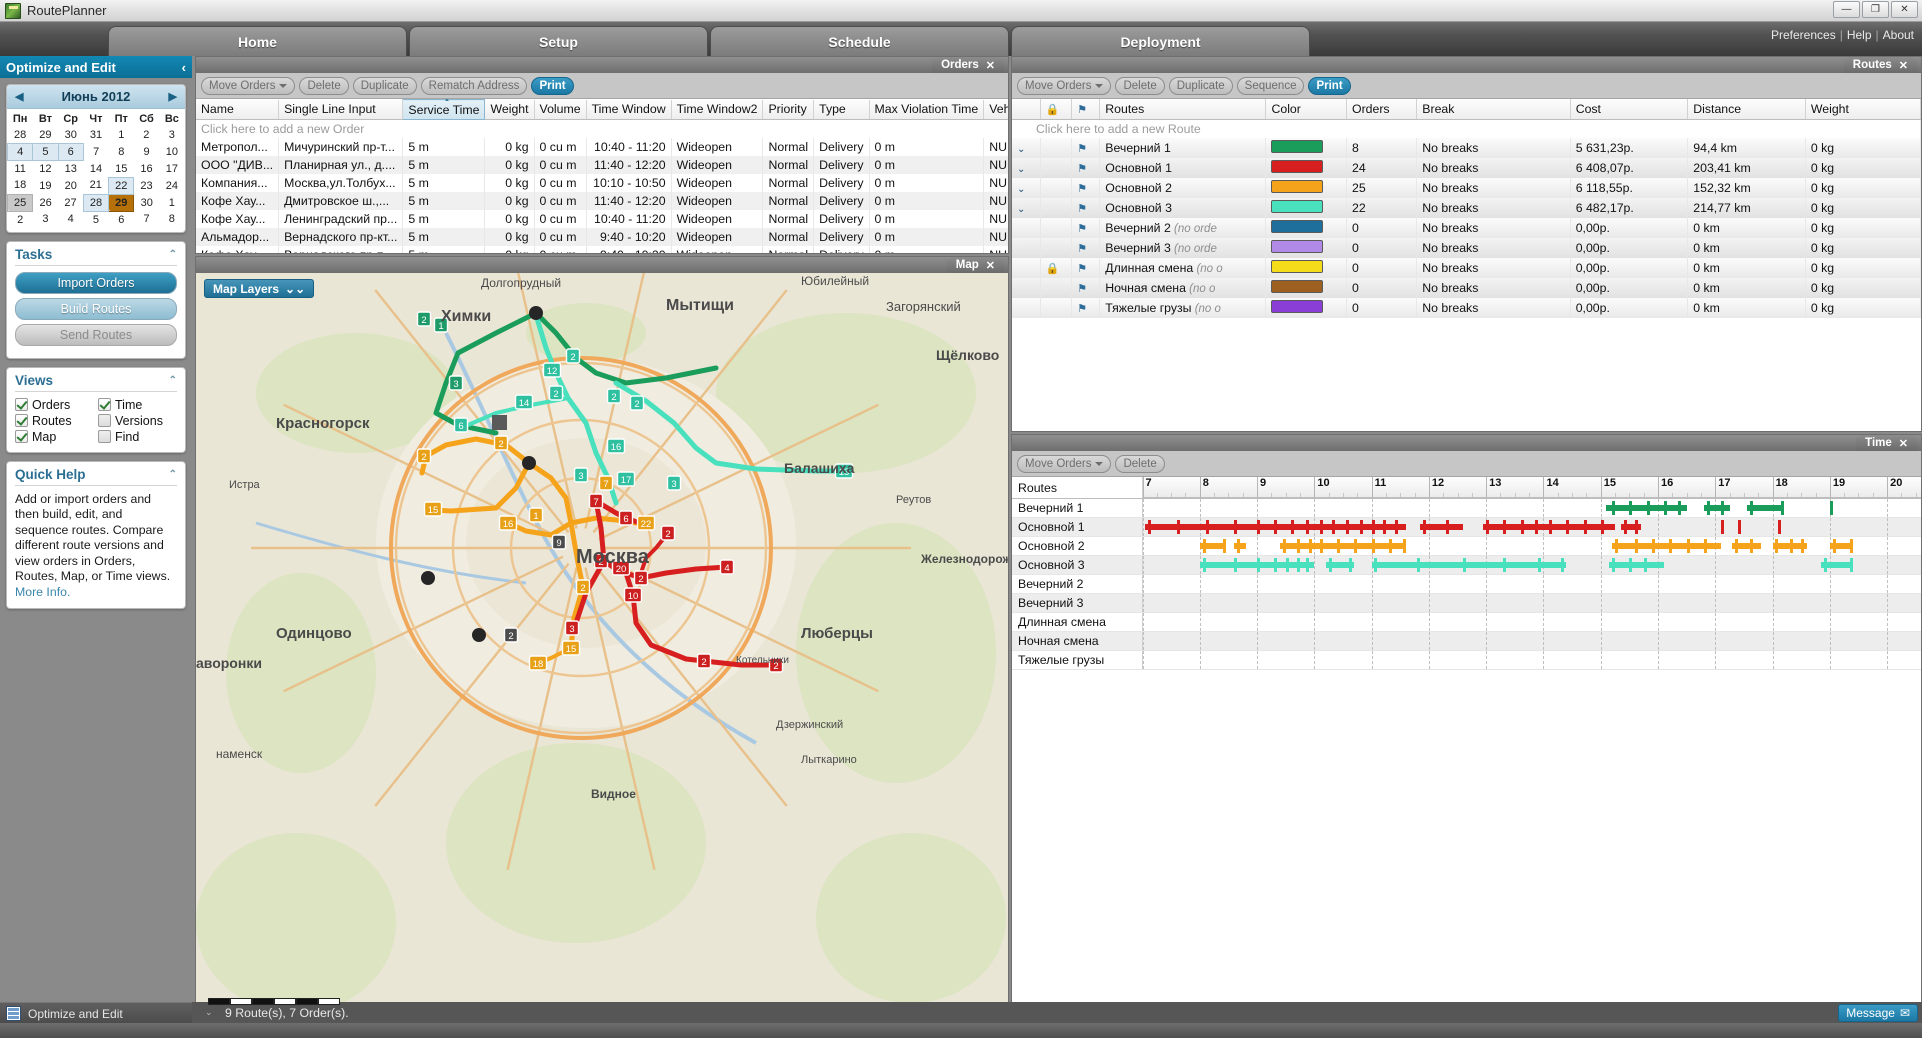 This screenshot has height=1038, width=1922. Describe the element at coordinates (1846, 9) in the screenshot. I see `minimize-button: —` at that location.